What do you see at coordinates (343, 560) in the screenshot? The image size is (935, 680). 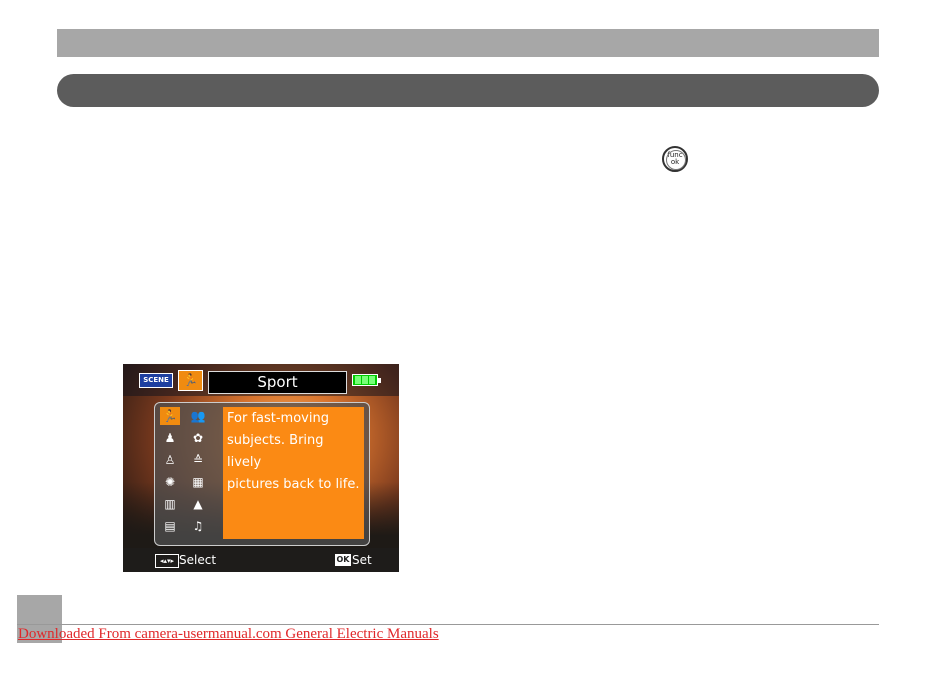 I see `ok-icon: OK` at bounding box center [343, 560].